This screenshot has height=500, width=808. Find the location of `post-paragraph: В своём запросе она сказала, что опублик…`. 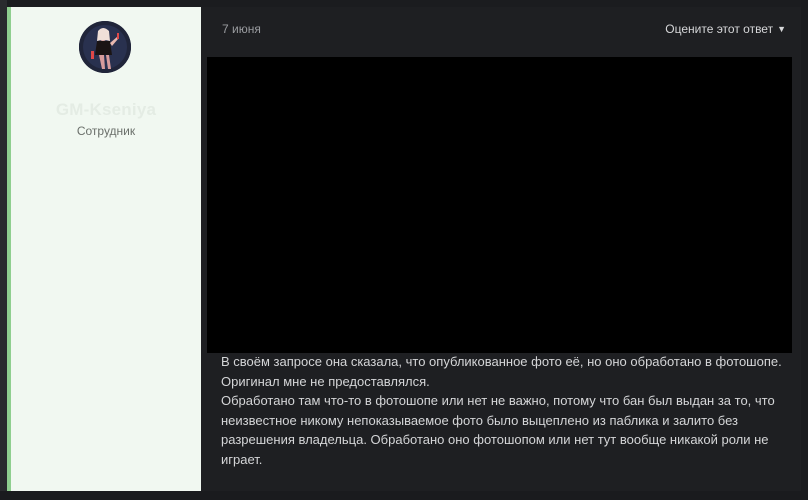

post-paragraph: В своём запросе она сказала, что опублик… is located at coordinates (501, 371).